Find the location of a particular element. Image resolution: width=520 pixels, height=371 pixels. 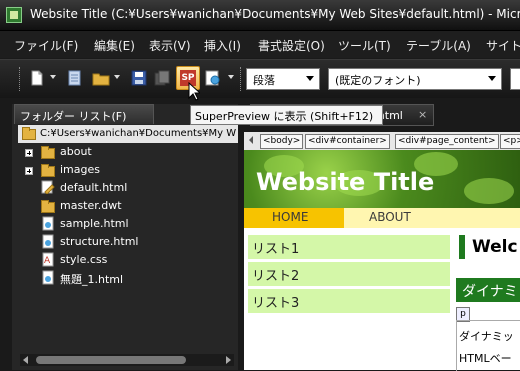

new-page-dropdown is located at coordinates (53, 77).